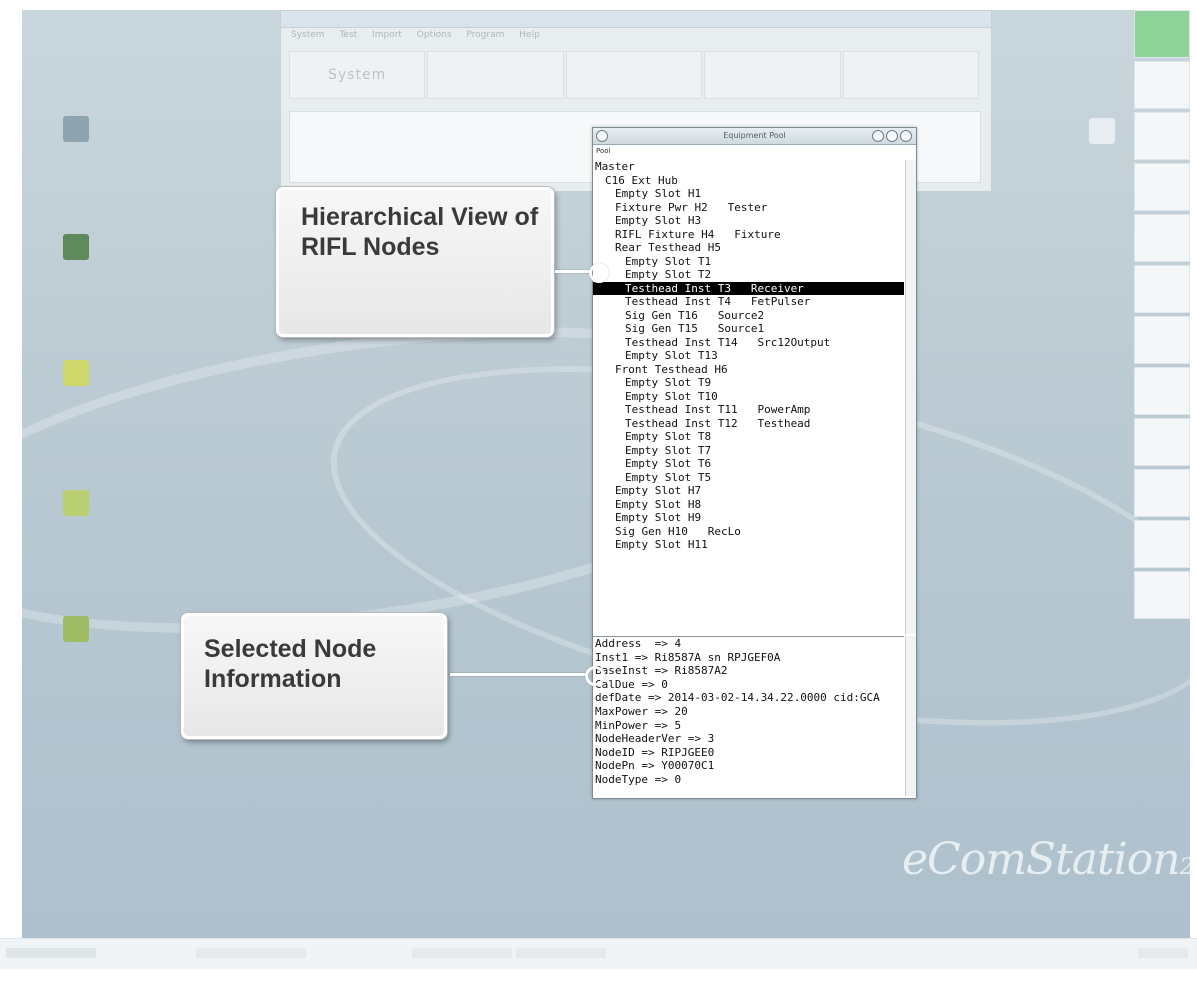 This screenshot has width=1197, height=998. I want to click on tree-node: Empty Slot H9, so click(748, 518).